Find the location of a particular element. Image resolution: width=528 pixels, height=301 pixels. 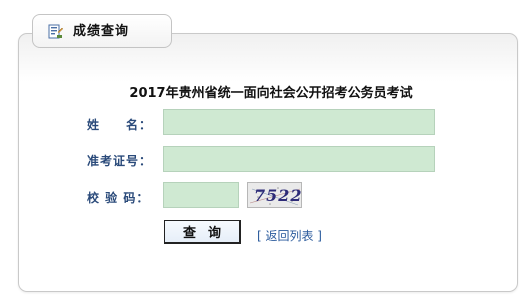

name-input is located at coordinates (299, 122).